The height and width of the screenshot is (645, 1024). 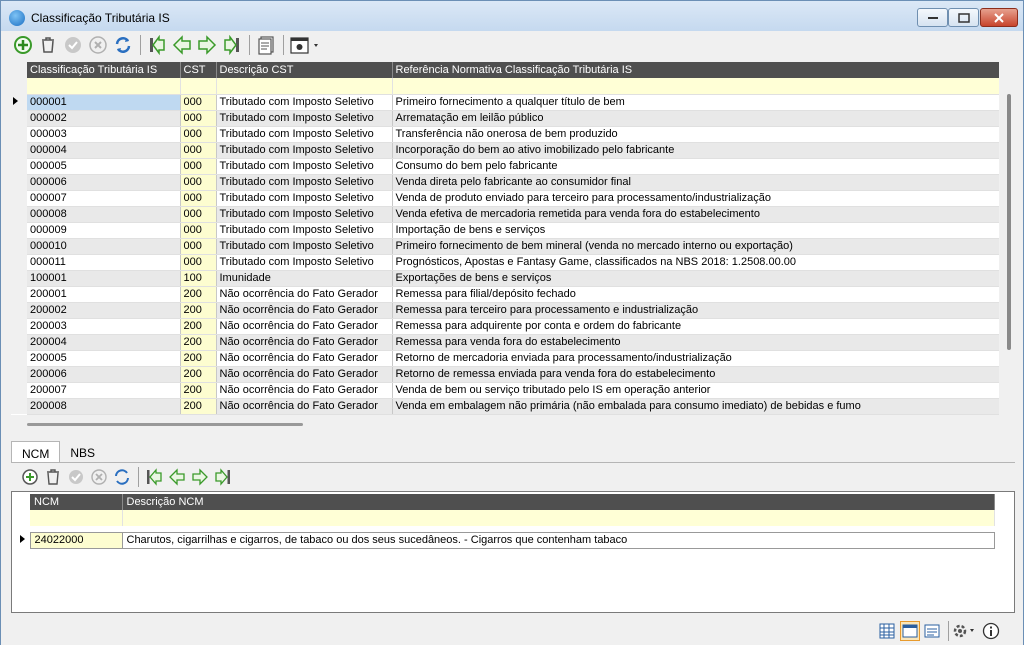 I want to click on info-icon, so click(x=991, y=631).